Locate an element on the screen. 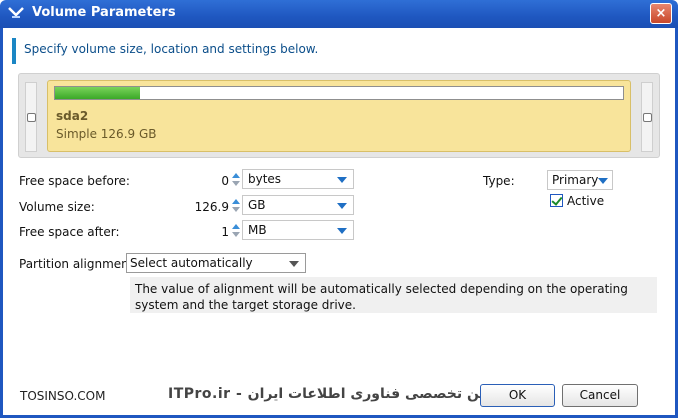 This screenshot has width=678, height=418. usage-bar-fill is located at coordinates (98, 93).